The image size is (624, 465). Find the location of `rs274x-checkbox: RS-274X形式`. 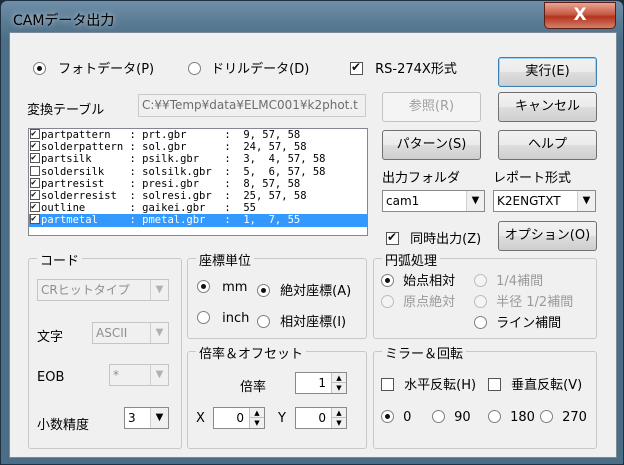

rs274x-checkbox: RS-274X形式 is located at coordinates (403, 67).